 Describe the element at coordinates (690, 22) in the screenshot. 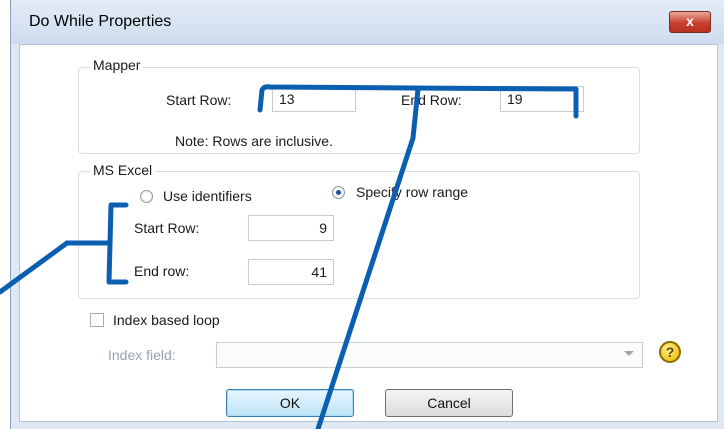

I see `close-button: x` at that location.